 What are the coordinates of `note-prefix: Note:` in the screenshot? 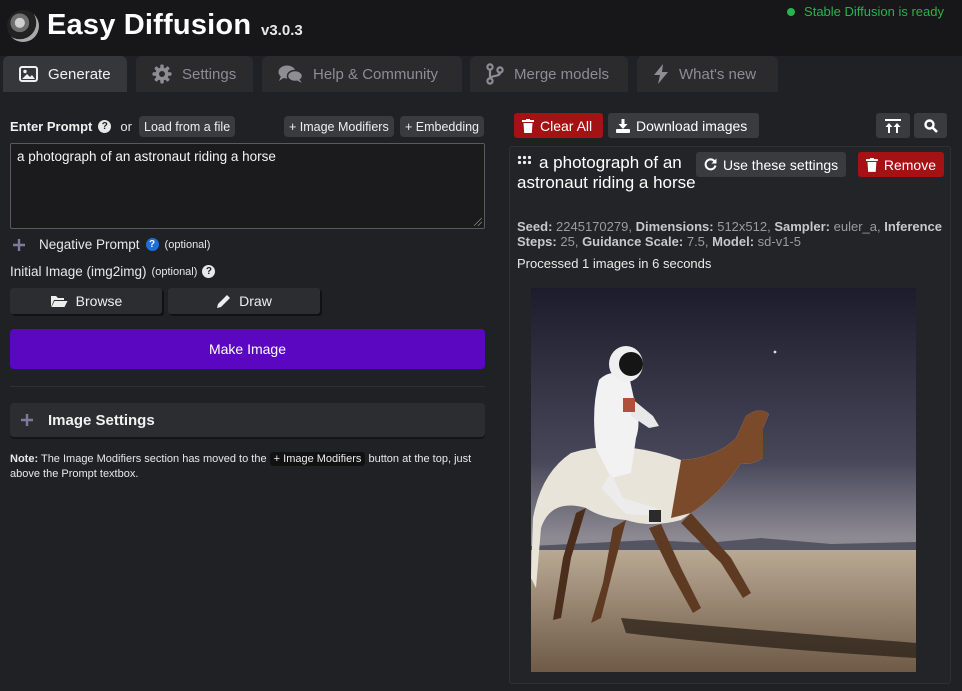 It's located at (24, 459).